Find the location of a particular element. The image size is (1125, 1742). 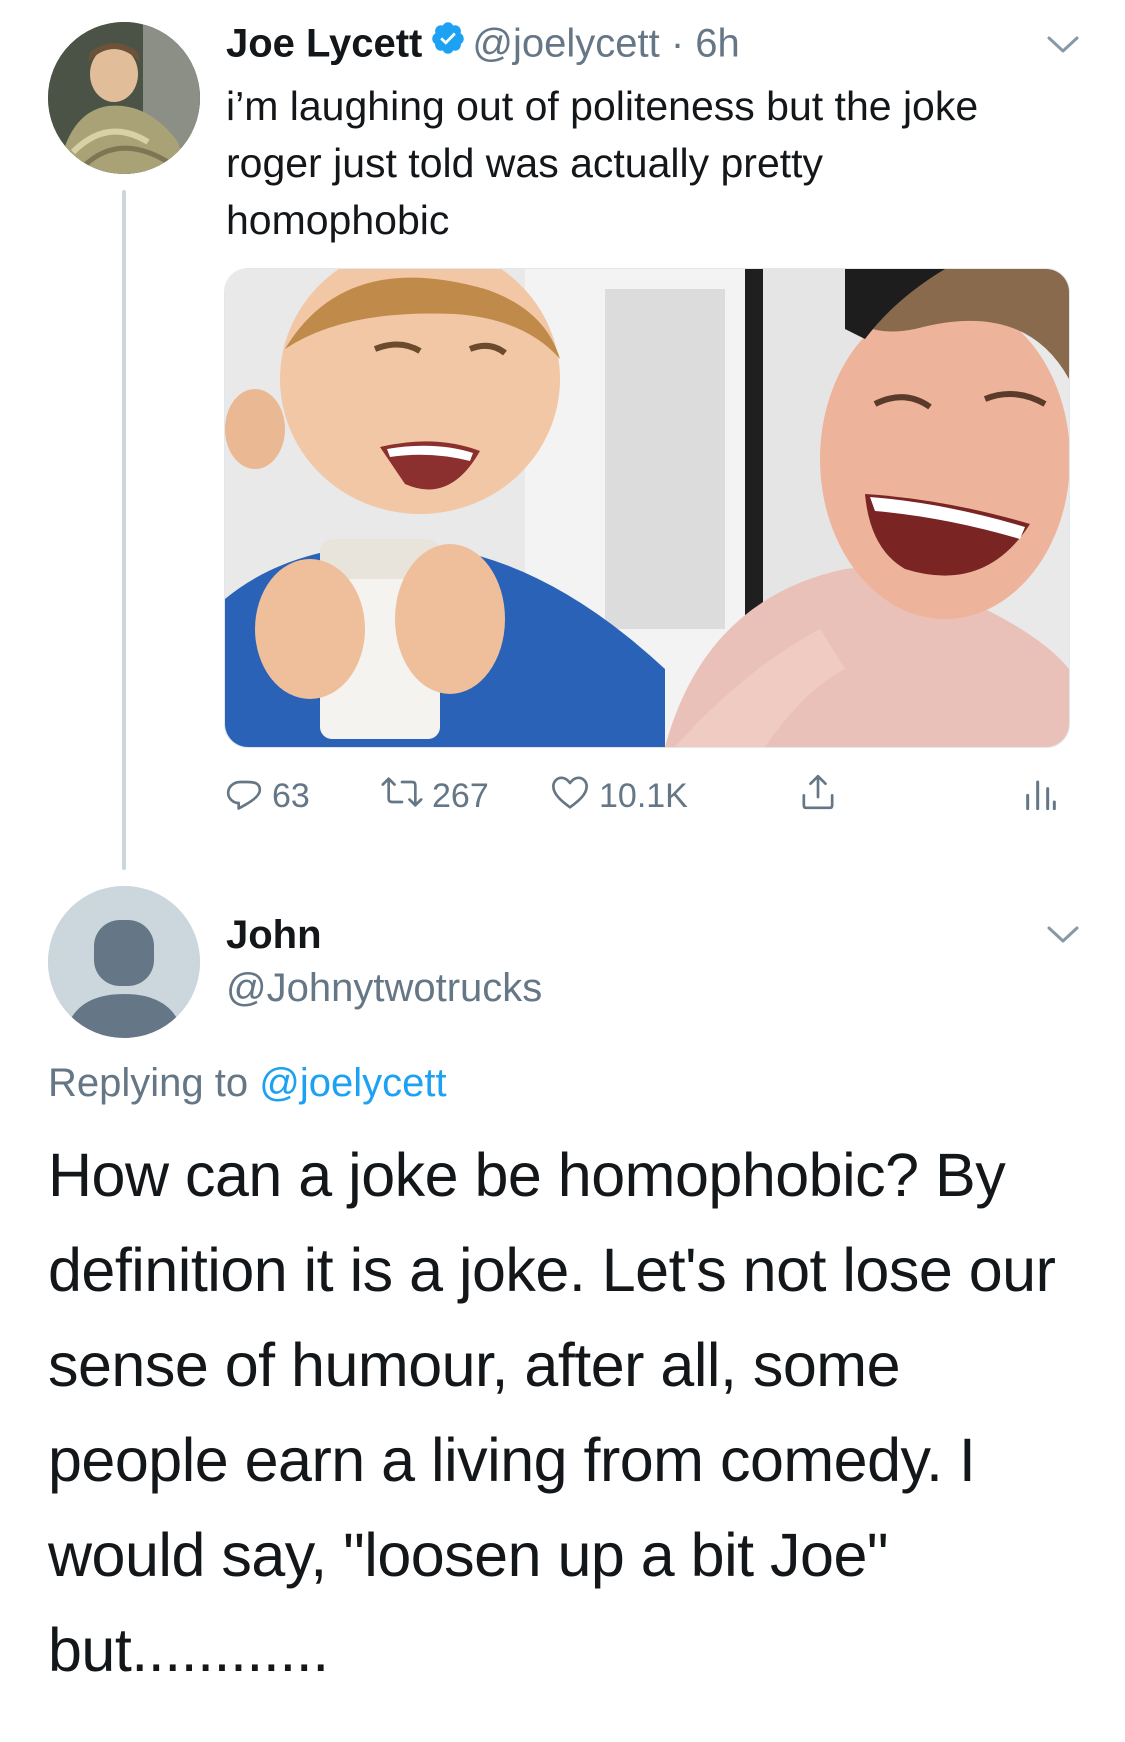

tweet-header: Joe Lycett @joelycett · 6h is located at coordinates (483, 46).